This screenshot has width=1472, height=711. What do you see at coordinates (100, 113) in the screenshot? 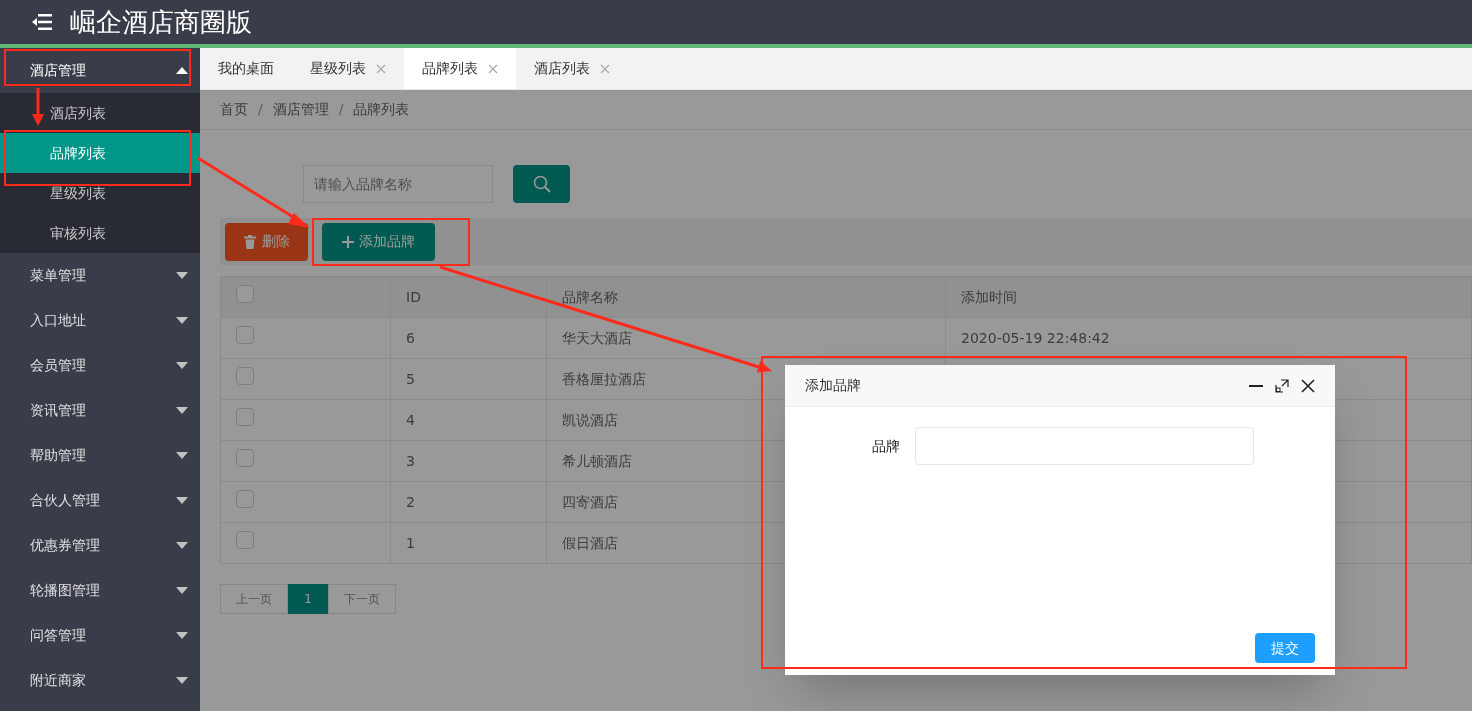
I see `sidebar-subitem: 酒店列表` at bounding box center [100, 113].